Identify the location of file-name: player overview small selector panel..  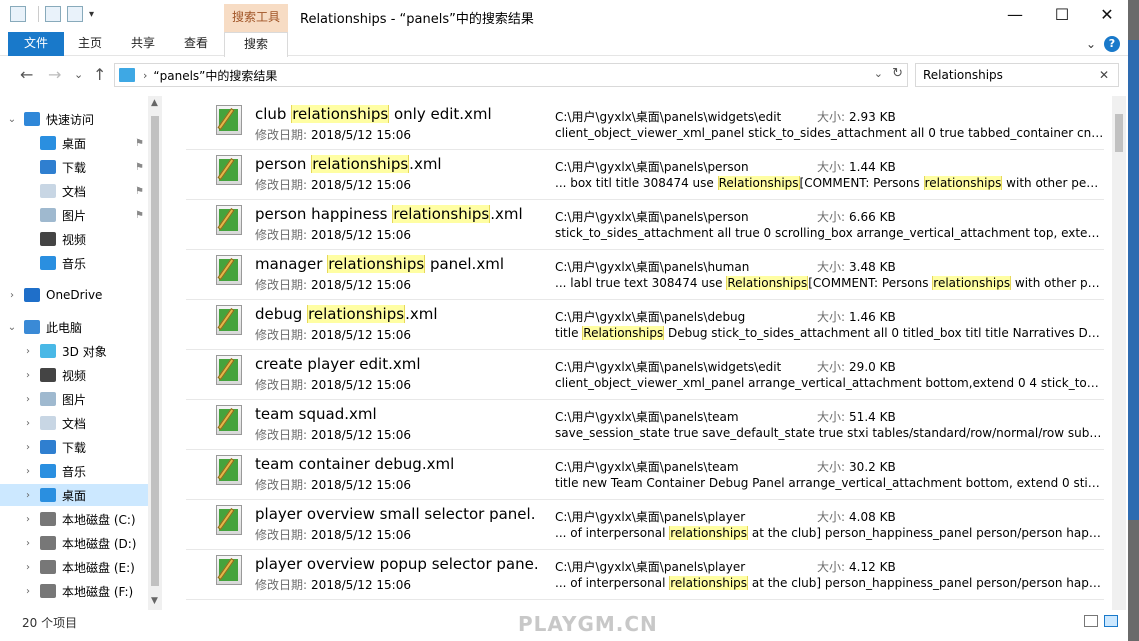
(396, 514).